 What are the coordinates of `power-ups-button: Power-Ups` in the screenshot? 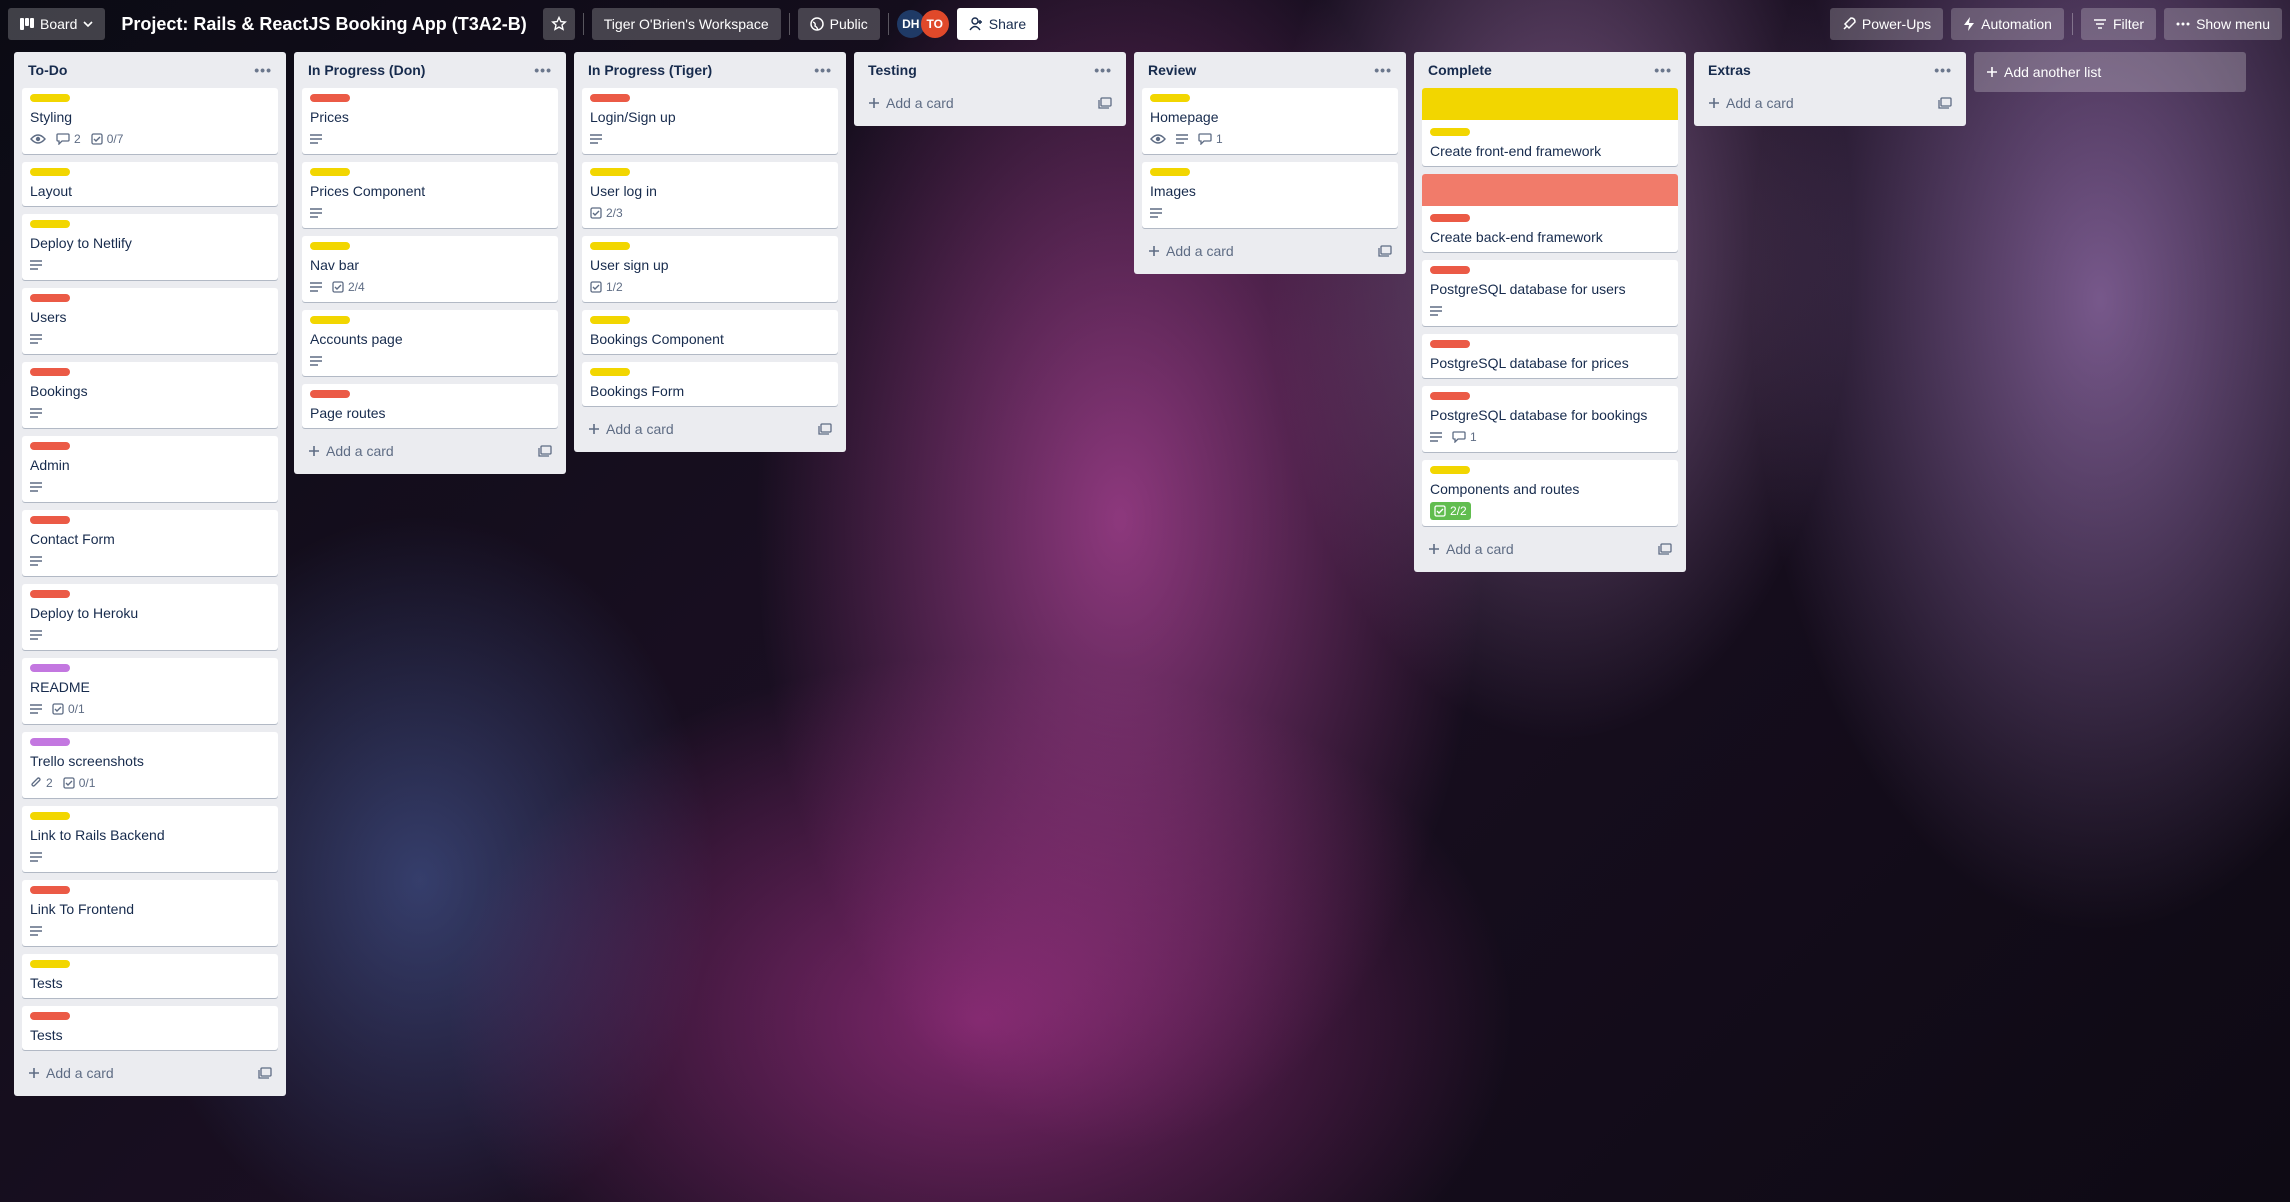 It's located at (1886, 24).